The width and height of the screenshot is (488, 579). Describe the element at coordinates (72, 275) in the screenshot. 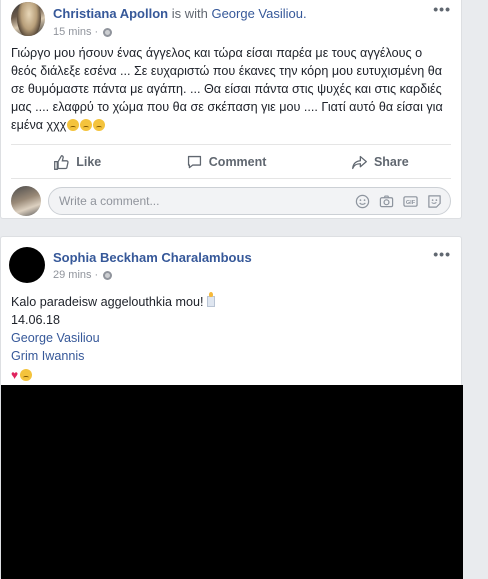

I see `post-timestamp: 29 mins` at that location.